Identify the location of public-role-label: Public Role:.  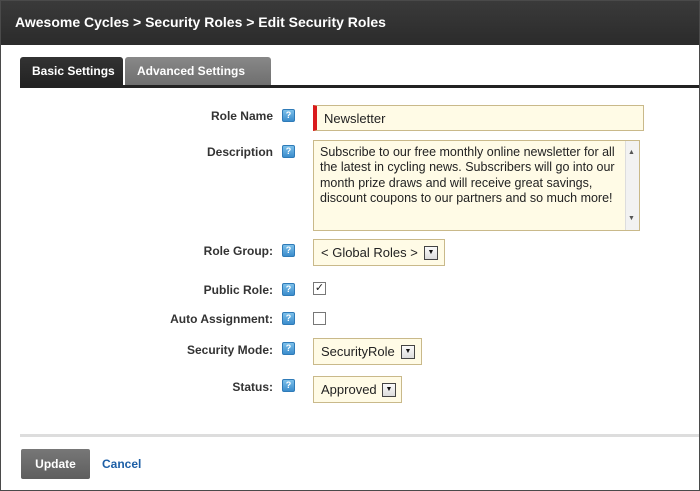
(238, 290).